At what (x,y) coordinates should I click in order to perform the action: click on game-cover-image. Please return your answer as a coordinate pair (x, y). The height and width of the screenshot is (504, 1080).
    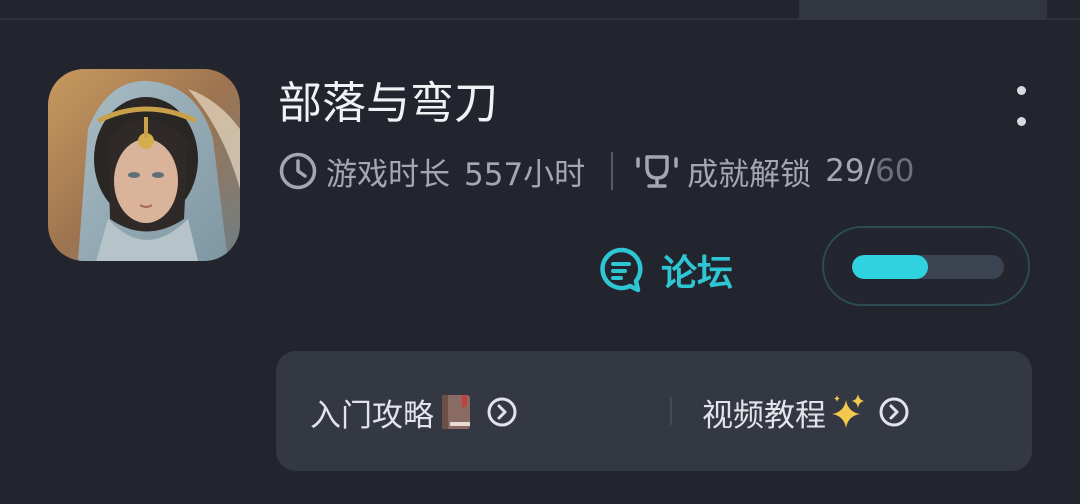
    Looking at the image, I should click on (144, 165).